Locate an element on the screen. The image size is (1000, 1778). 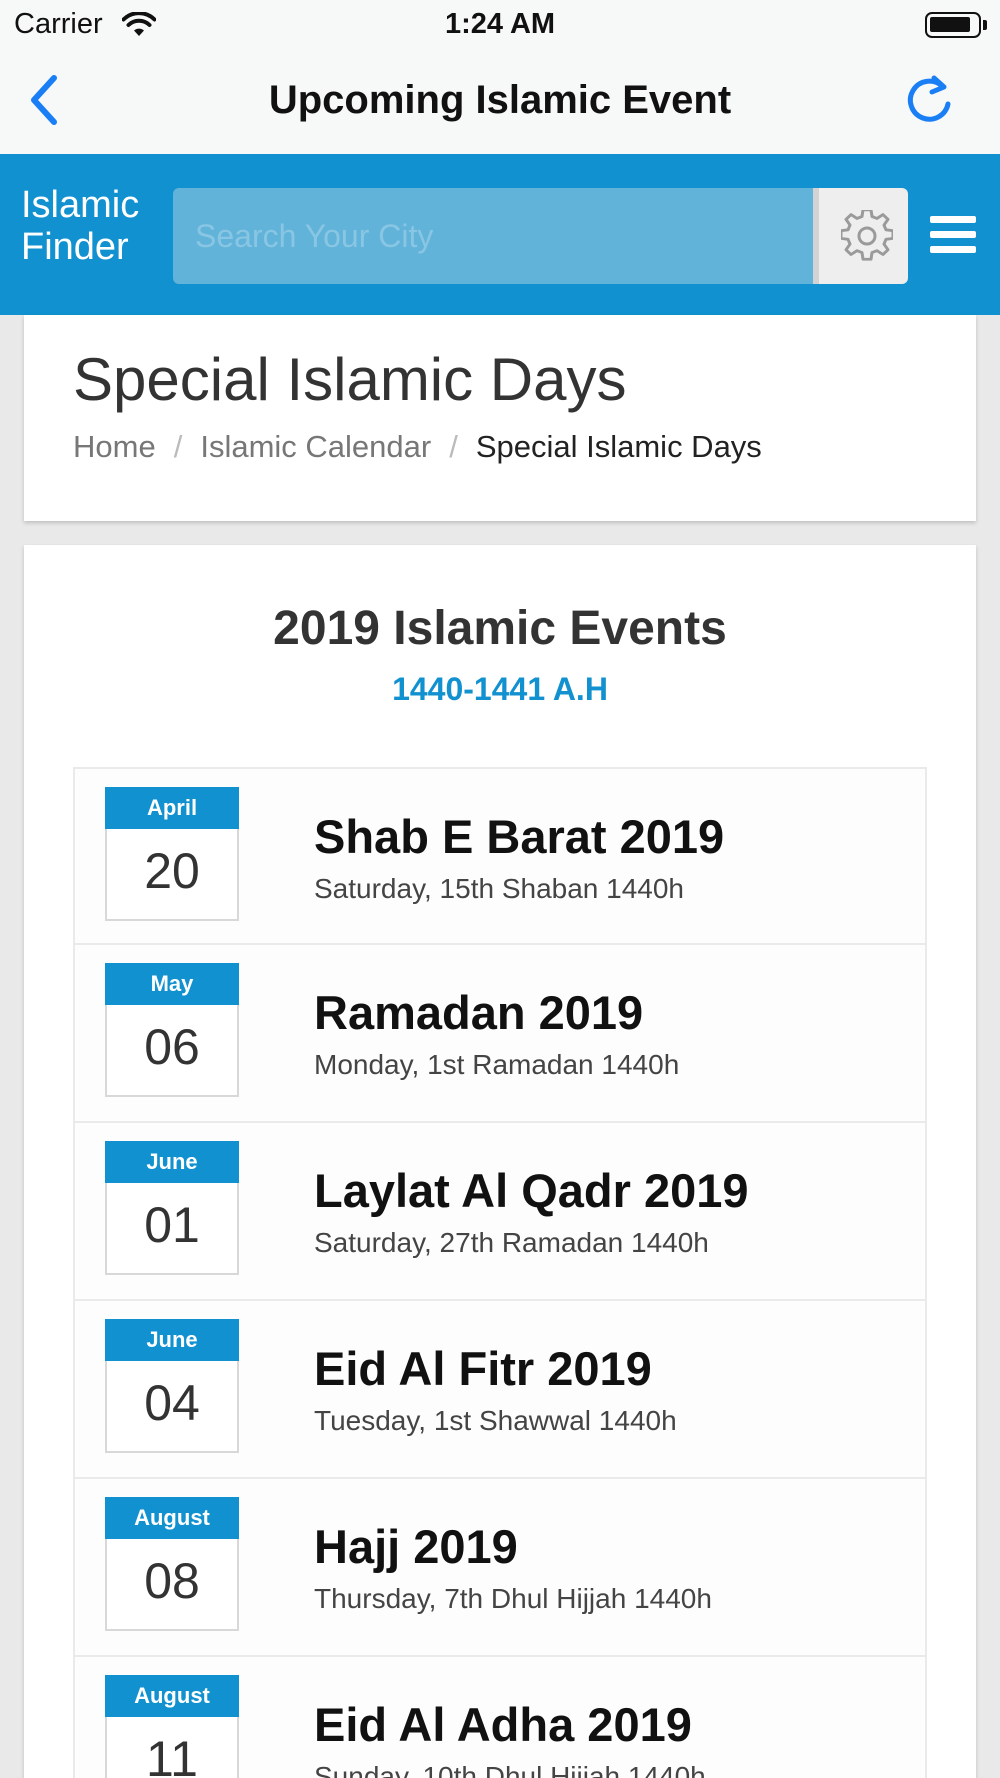
event-hijri-date: Sunday, 10th Dhul Hijjah 1440h is located at coordinates (510, 1769).